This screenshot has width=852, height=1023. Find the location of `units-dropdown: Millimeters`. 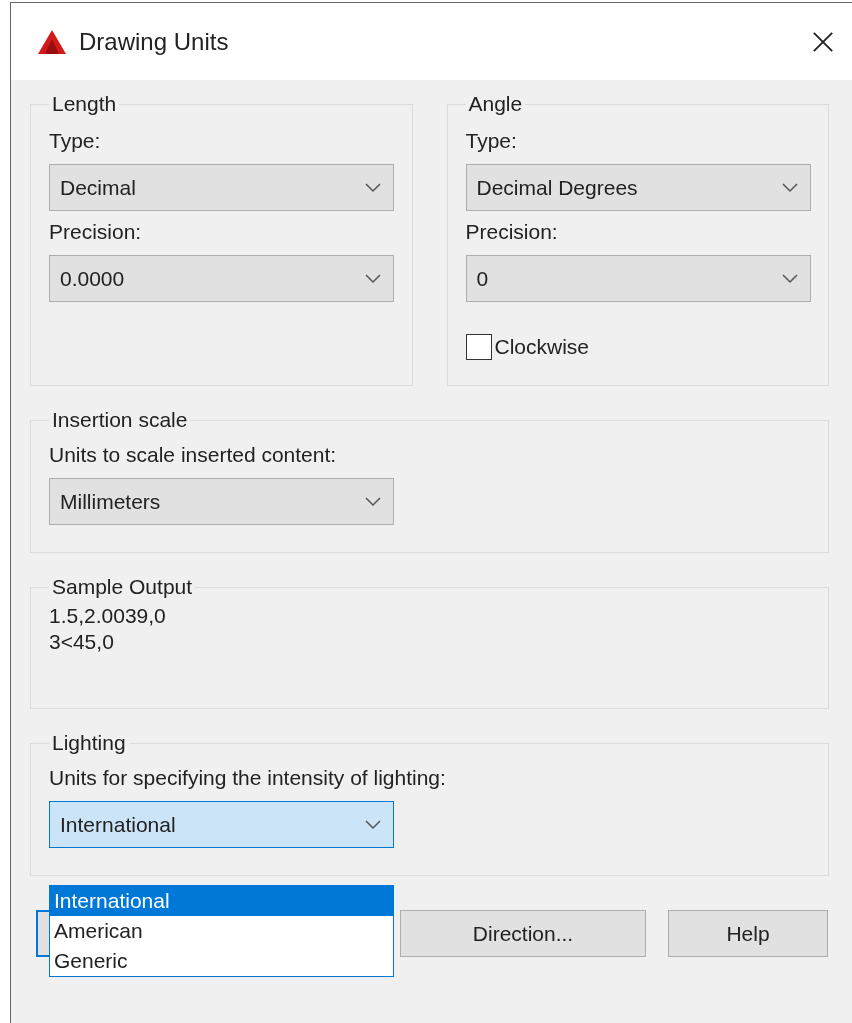

units-dropdown: Millimeters is located at coordinates (221, 501).